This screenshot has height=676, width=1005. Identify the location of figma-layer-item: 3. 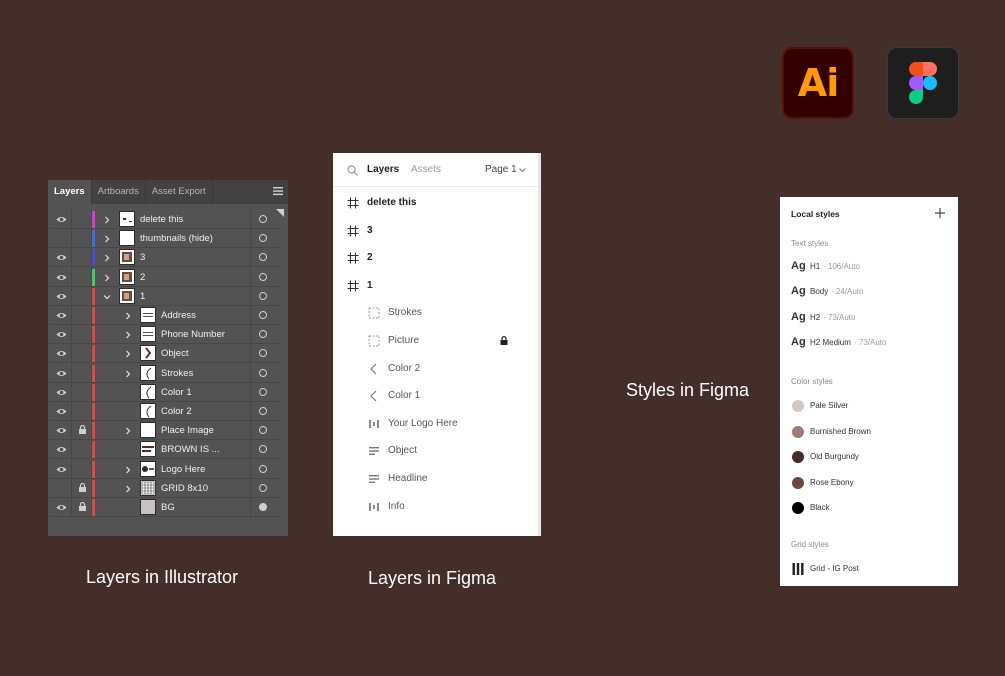
(435, 232).